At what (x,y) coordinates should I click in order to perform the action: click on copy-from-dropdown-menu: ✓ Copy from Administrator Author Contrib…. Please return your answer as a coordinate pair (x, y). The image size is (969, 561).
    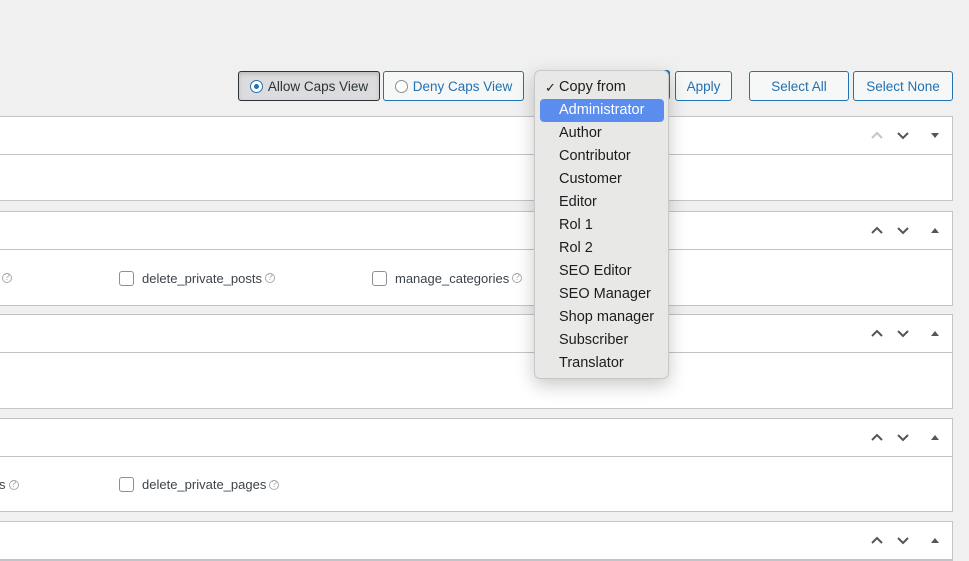
    Looking at the image, I should click on (601, 224).